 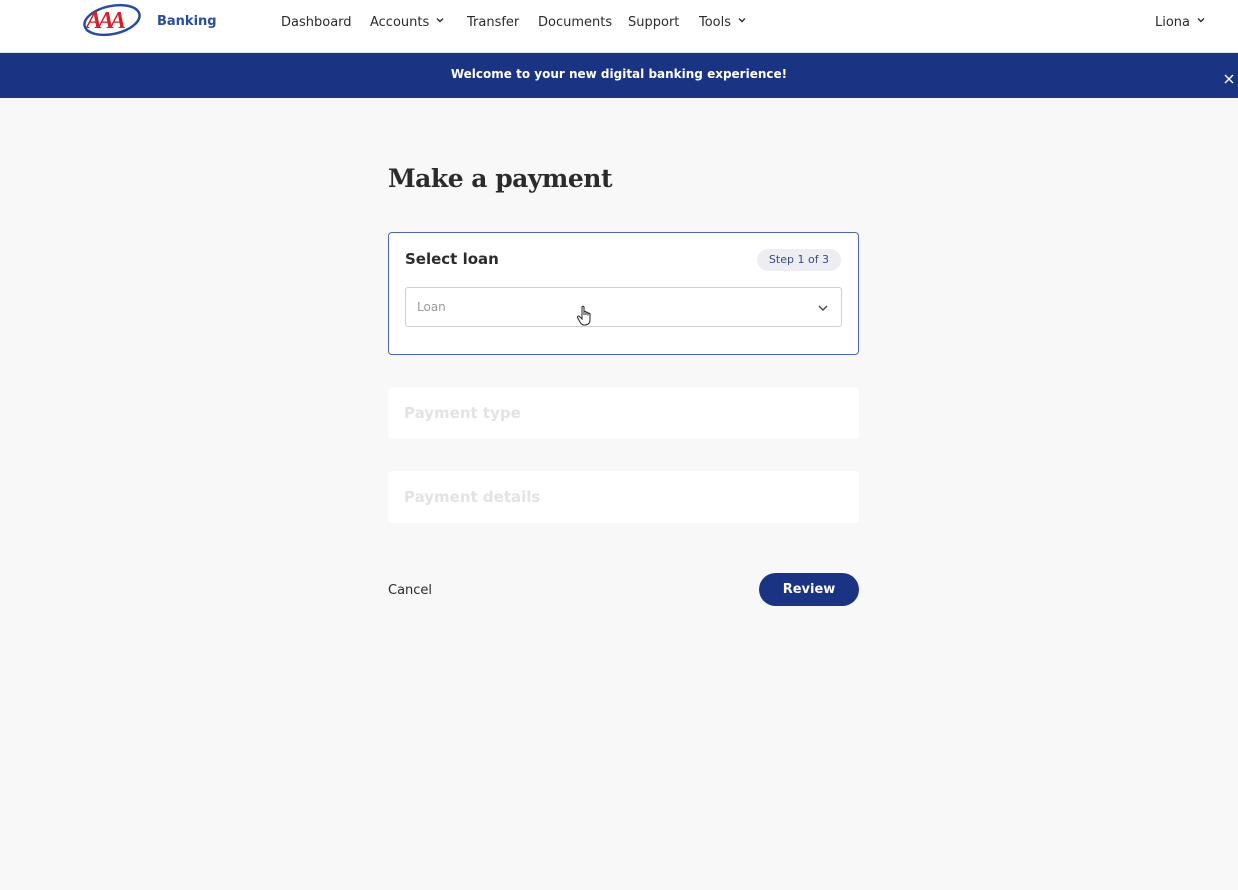 I want to click on step-card-payment-type: Payment type, so click(x=623, y=413).